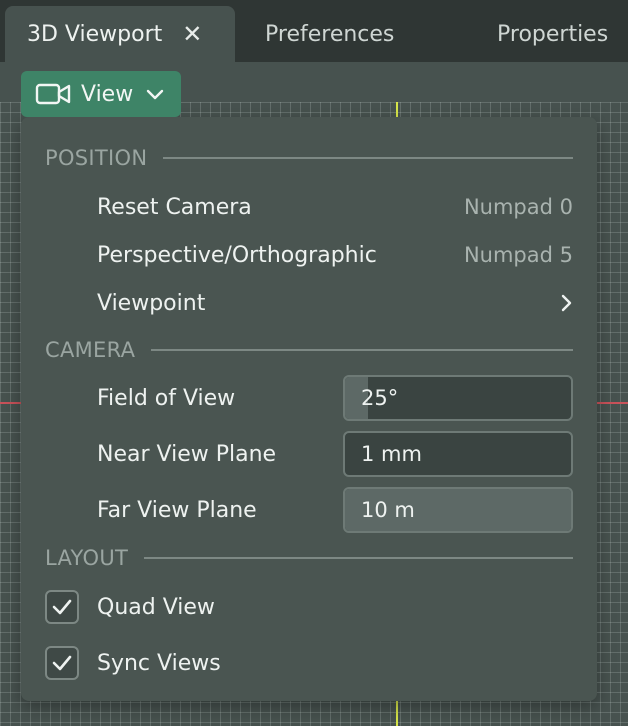 The height and width of the screenshot is (726, 628). I want to click on menu-item-label: Reset Camera, so click(174, 207).